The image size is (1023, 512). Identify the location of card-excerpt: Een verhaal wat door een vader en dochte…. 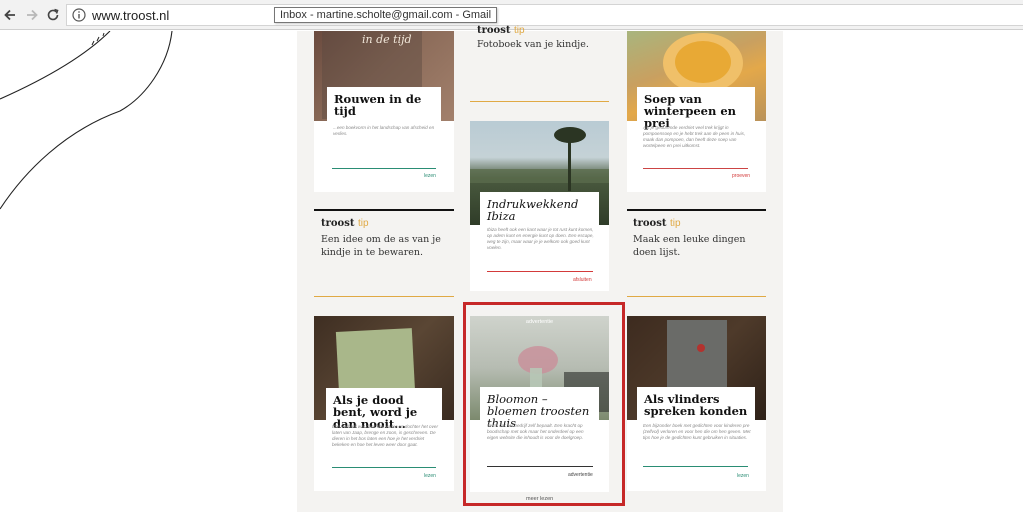
(385, 435).